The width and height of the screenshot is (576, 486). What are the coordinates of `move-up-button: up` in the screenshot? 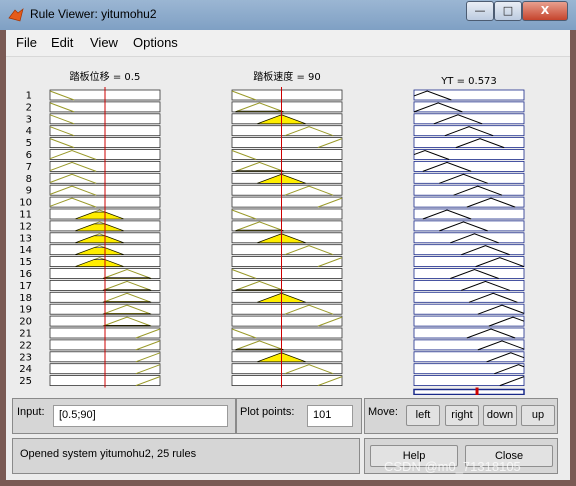 It's located at (538, 415).